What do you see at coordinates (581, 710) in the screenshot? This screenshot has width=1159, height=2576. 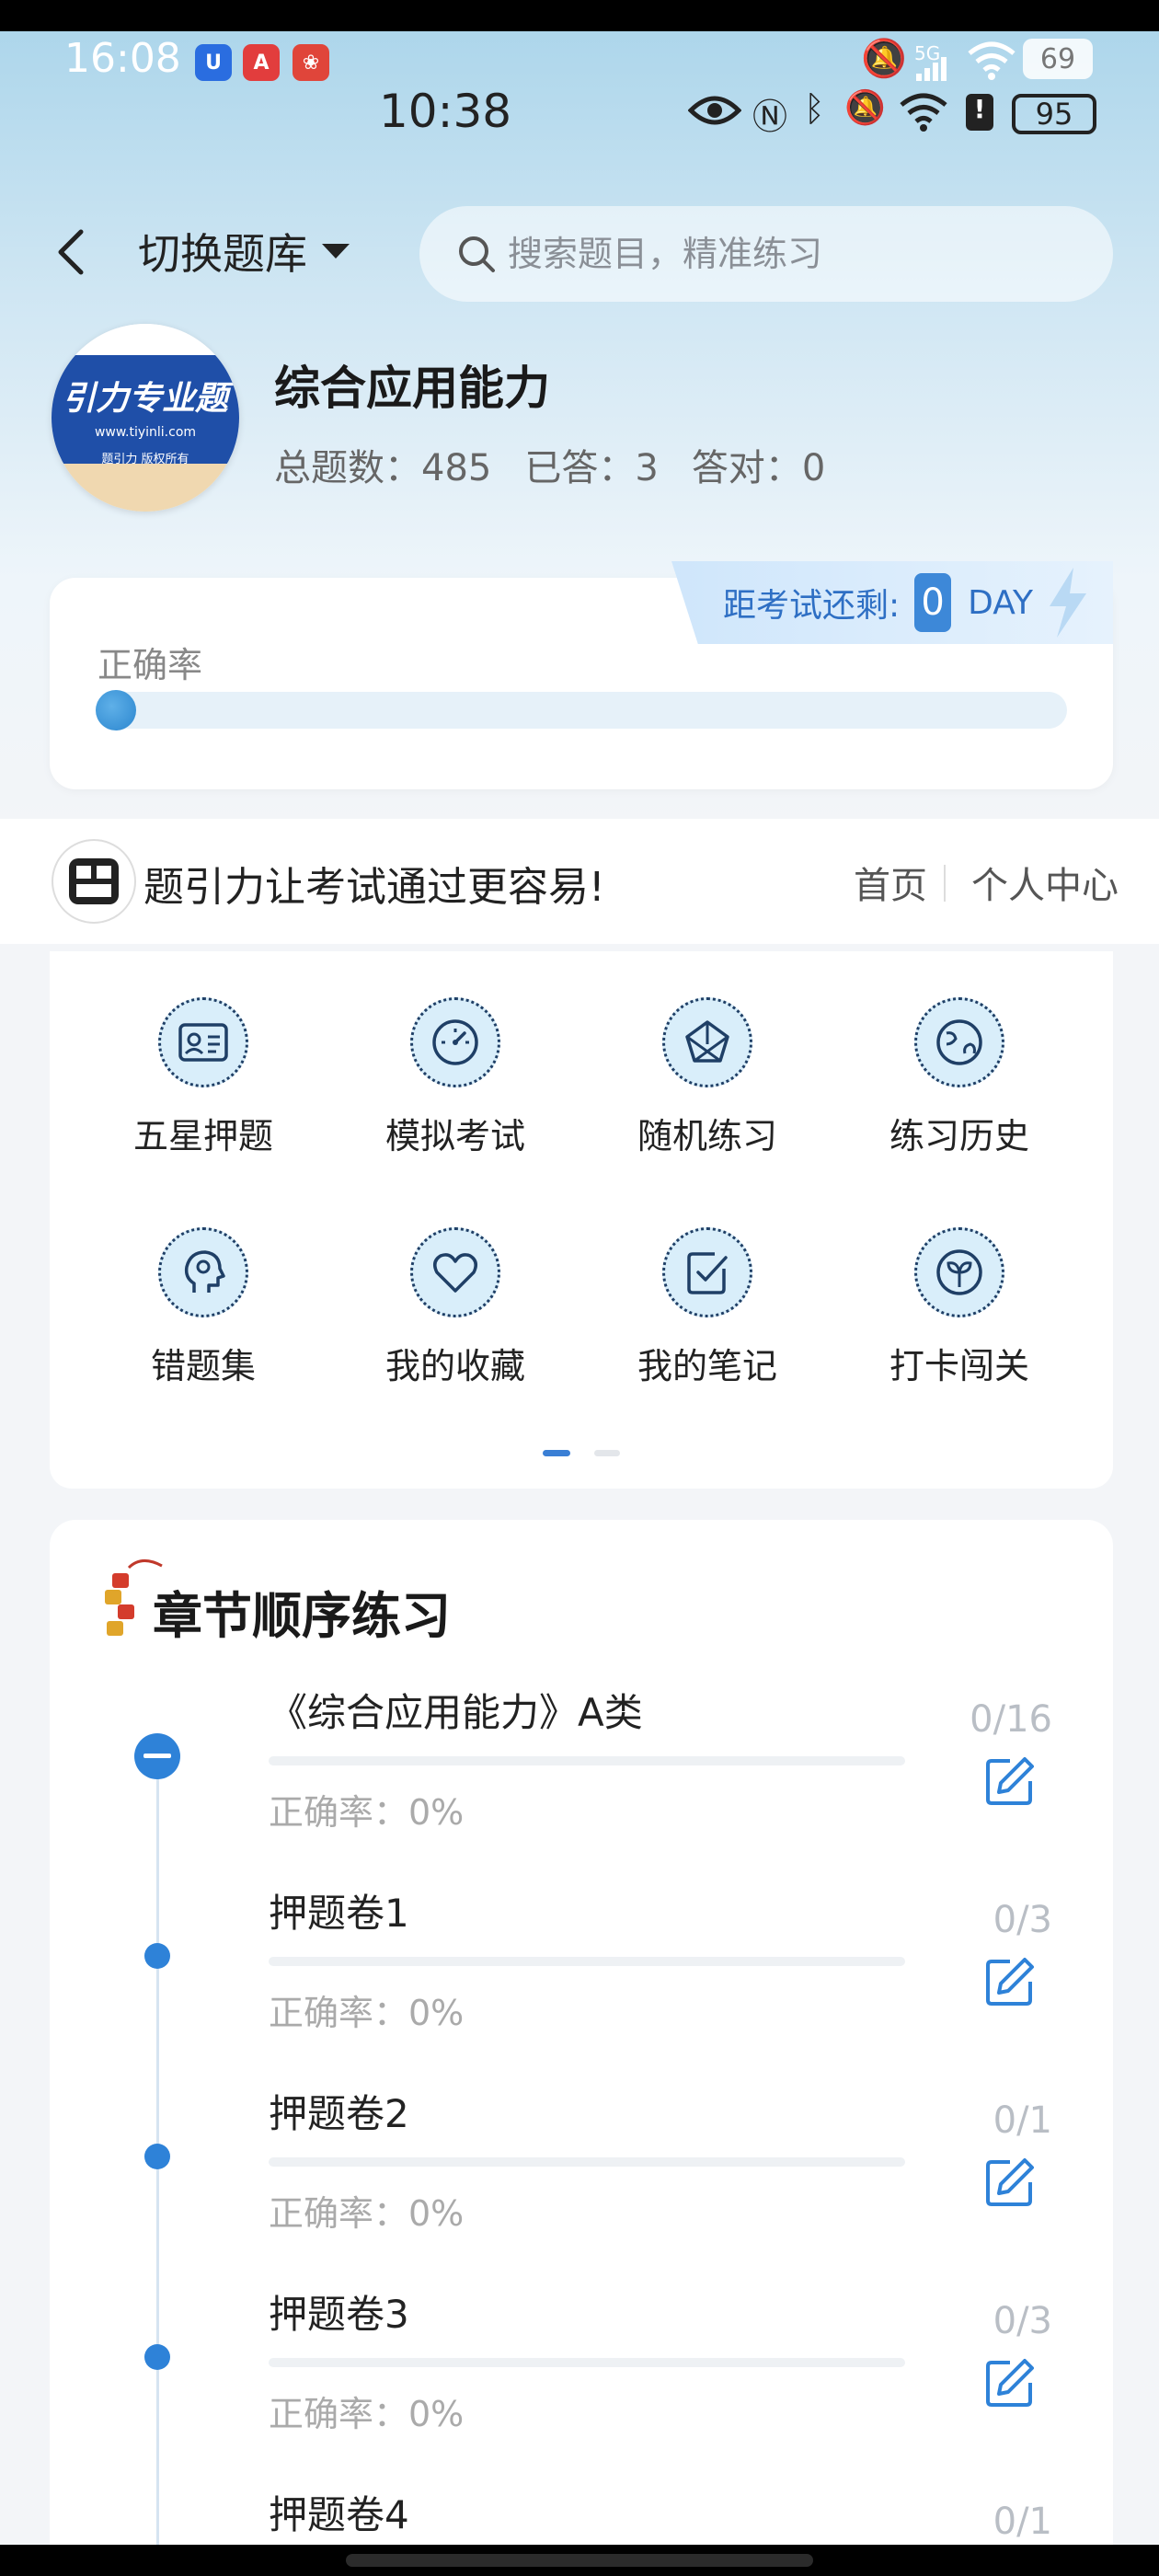 I see `accuracy-progress-track` at bounding box center [581, 710].